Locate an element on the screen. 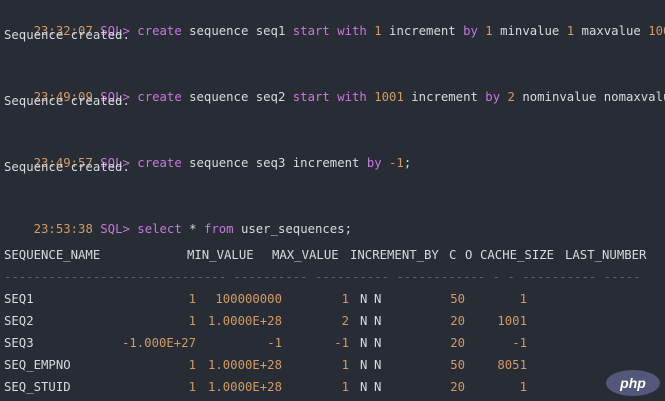 This screenshot has width=665, height=401. sql-text: ; is located at coordinates (407, 163).